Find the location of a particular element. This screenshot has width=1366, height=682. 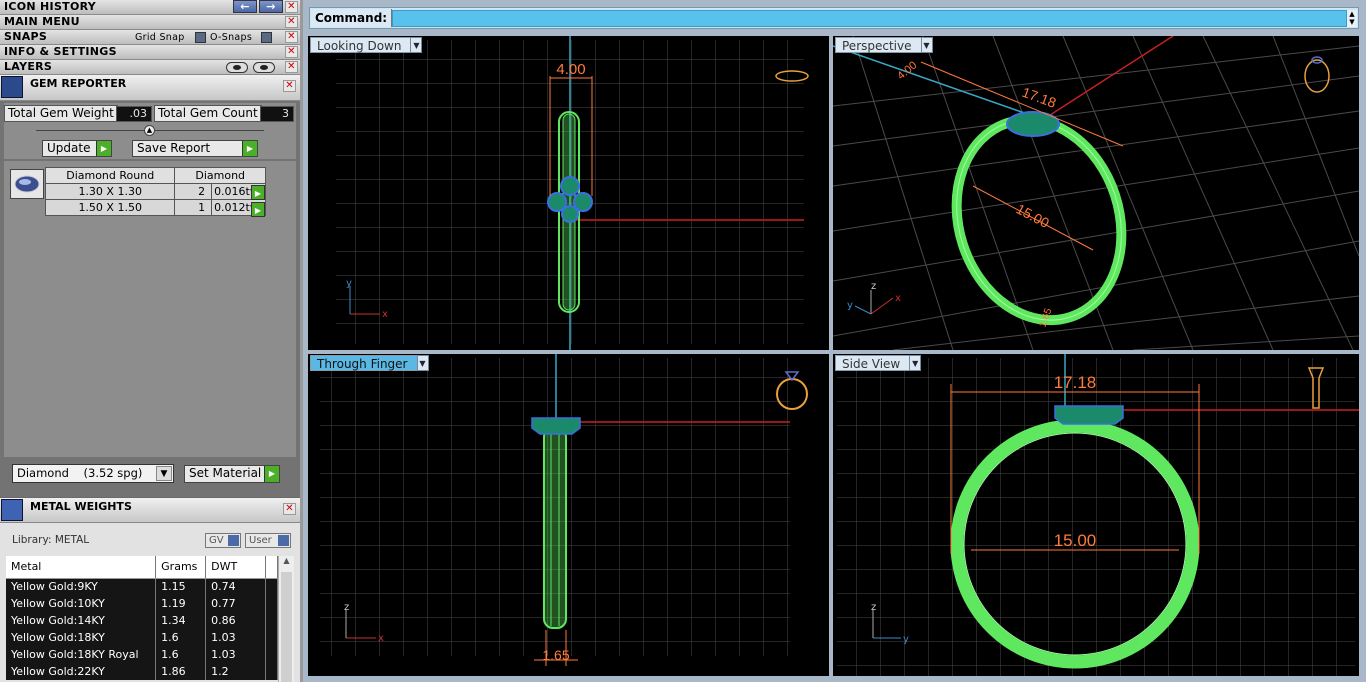

table-row: 1.30 X 1.30 2 0.016tw is located at coordinates (155, 191).